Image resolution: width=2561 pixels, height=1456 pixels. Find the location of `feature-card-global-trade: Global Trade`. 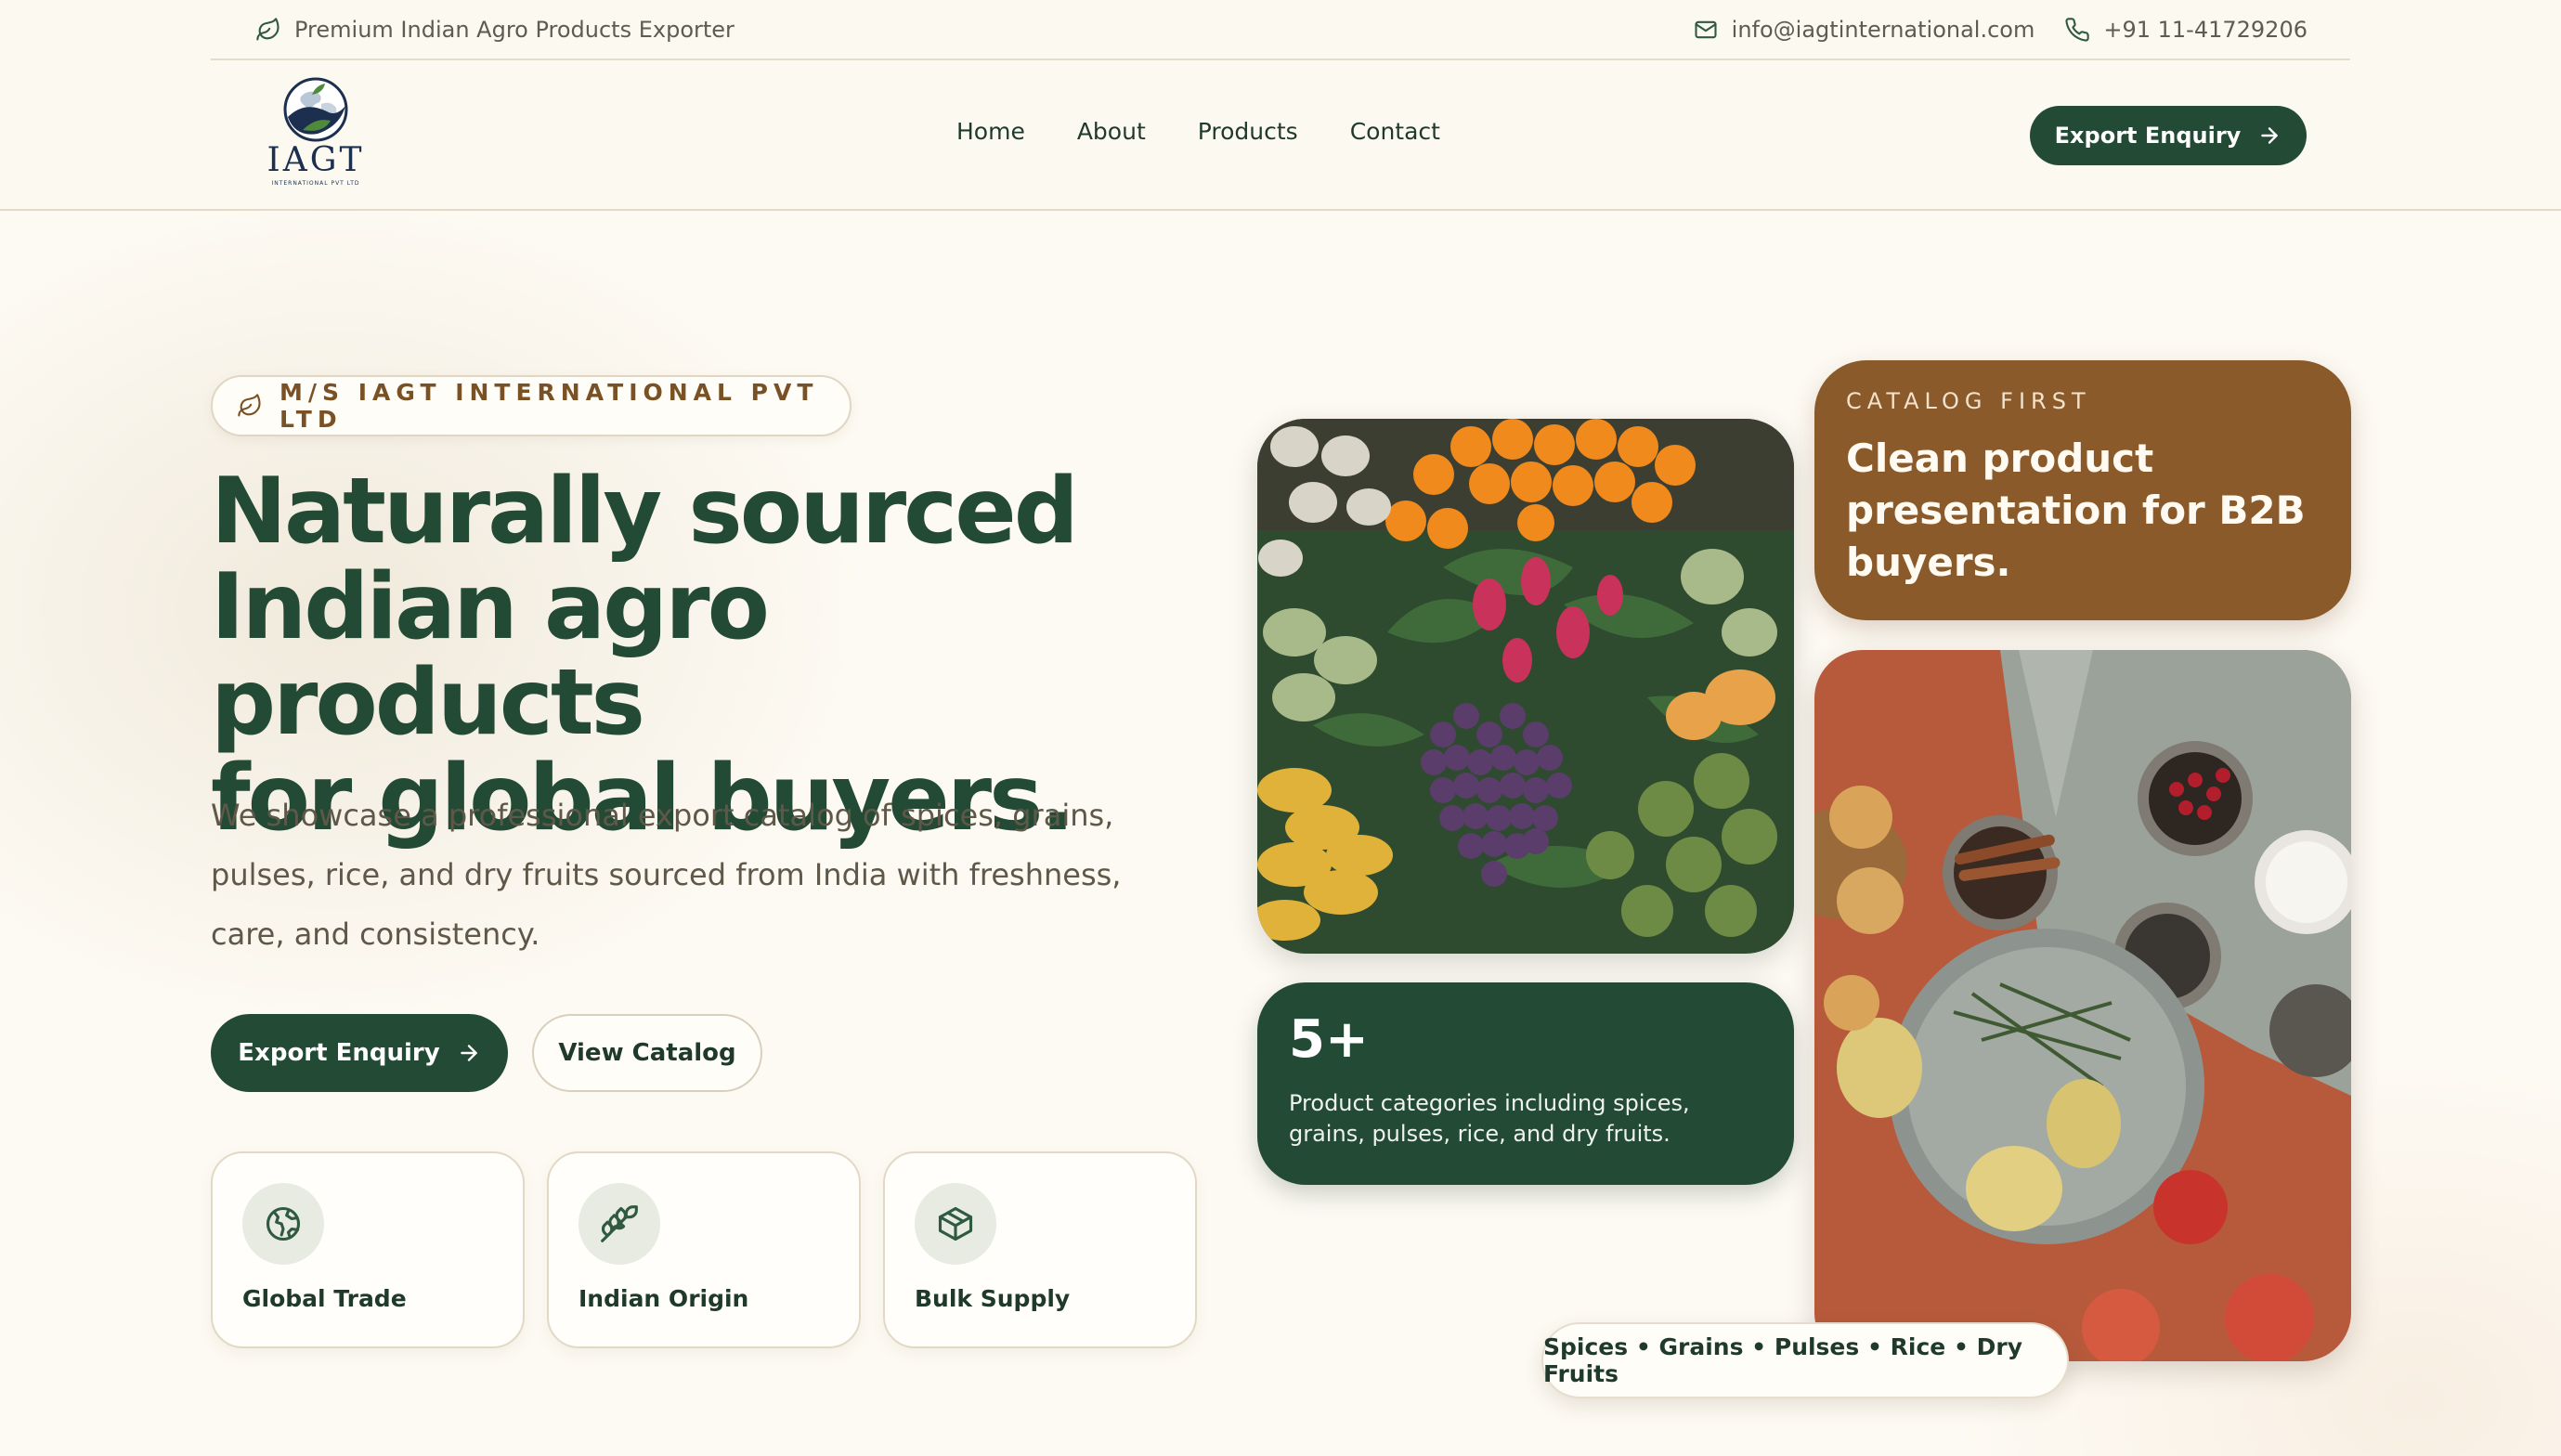

feature-card-global-trade: Global Trade is located at coordinates (368, 1249).